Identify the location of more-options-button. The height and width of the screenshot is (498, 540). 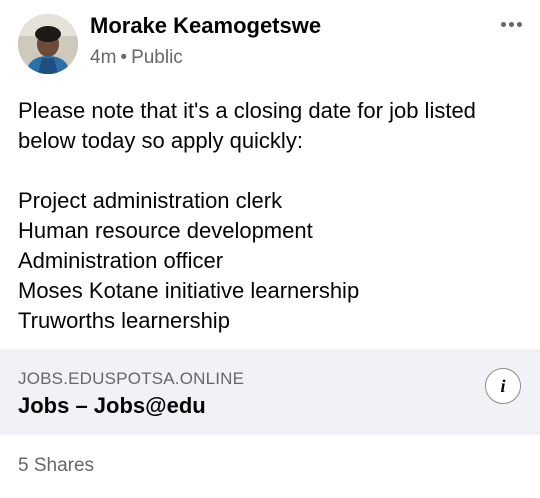
(511, 24).